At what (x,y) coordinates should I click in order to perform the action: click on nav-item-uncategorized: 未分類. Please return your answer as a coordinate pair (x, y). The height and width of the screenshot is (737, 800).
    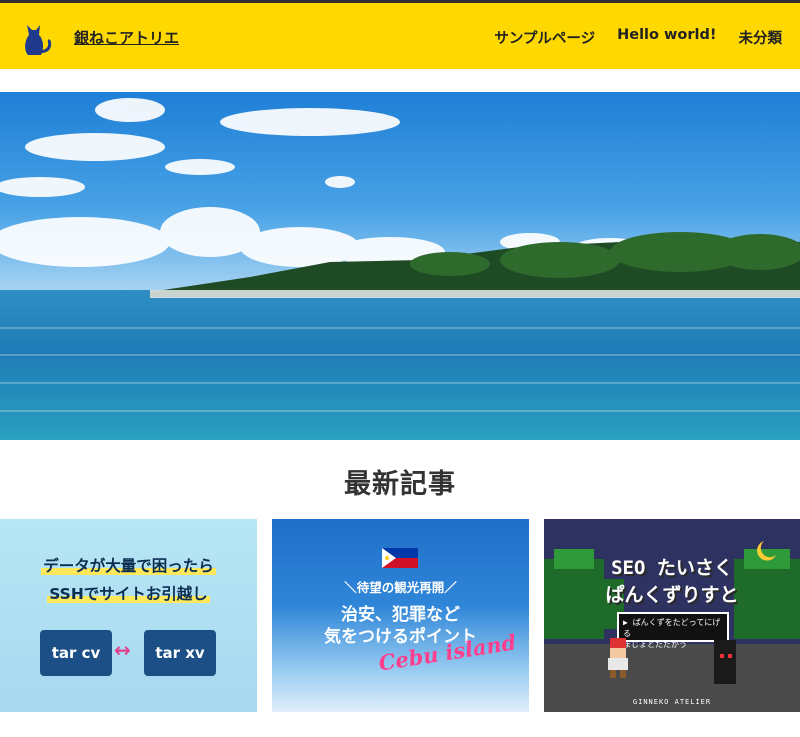
    Looking at the image, I should click on (761, 37).